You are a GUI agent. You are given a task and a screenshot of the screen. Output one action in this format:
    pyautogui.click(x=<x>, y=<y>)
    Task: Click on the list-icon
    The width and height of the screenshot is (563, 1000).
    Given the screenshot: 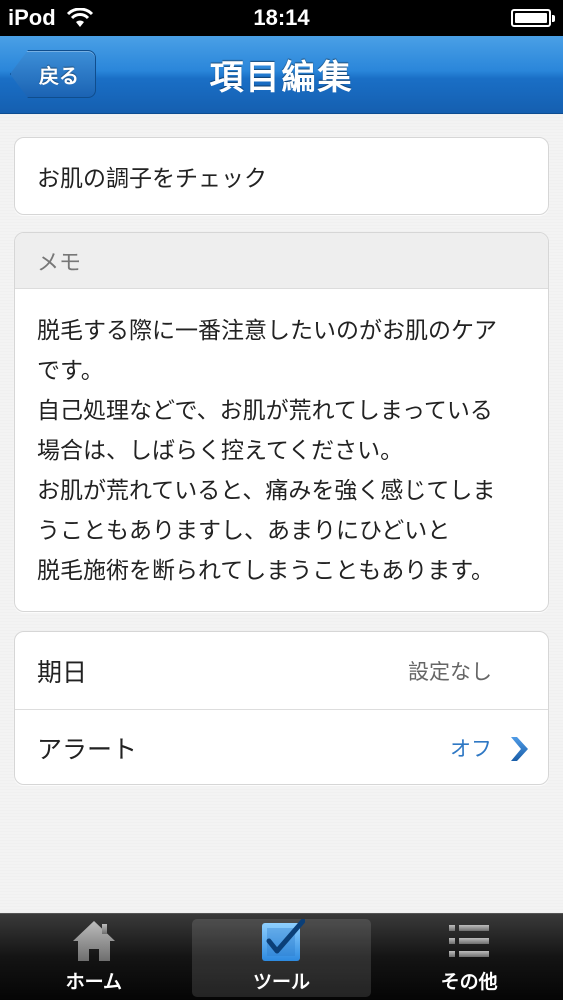 What is the action you would take?
    pyautogui.click(x=469, y=941)
    